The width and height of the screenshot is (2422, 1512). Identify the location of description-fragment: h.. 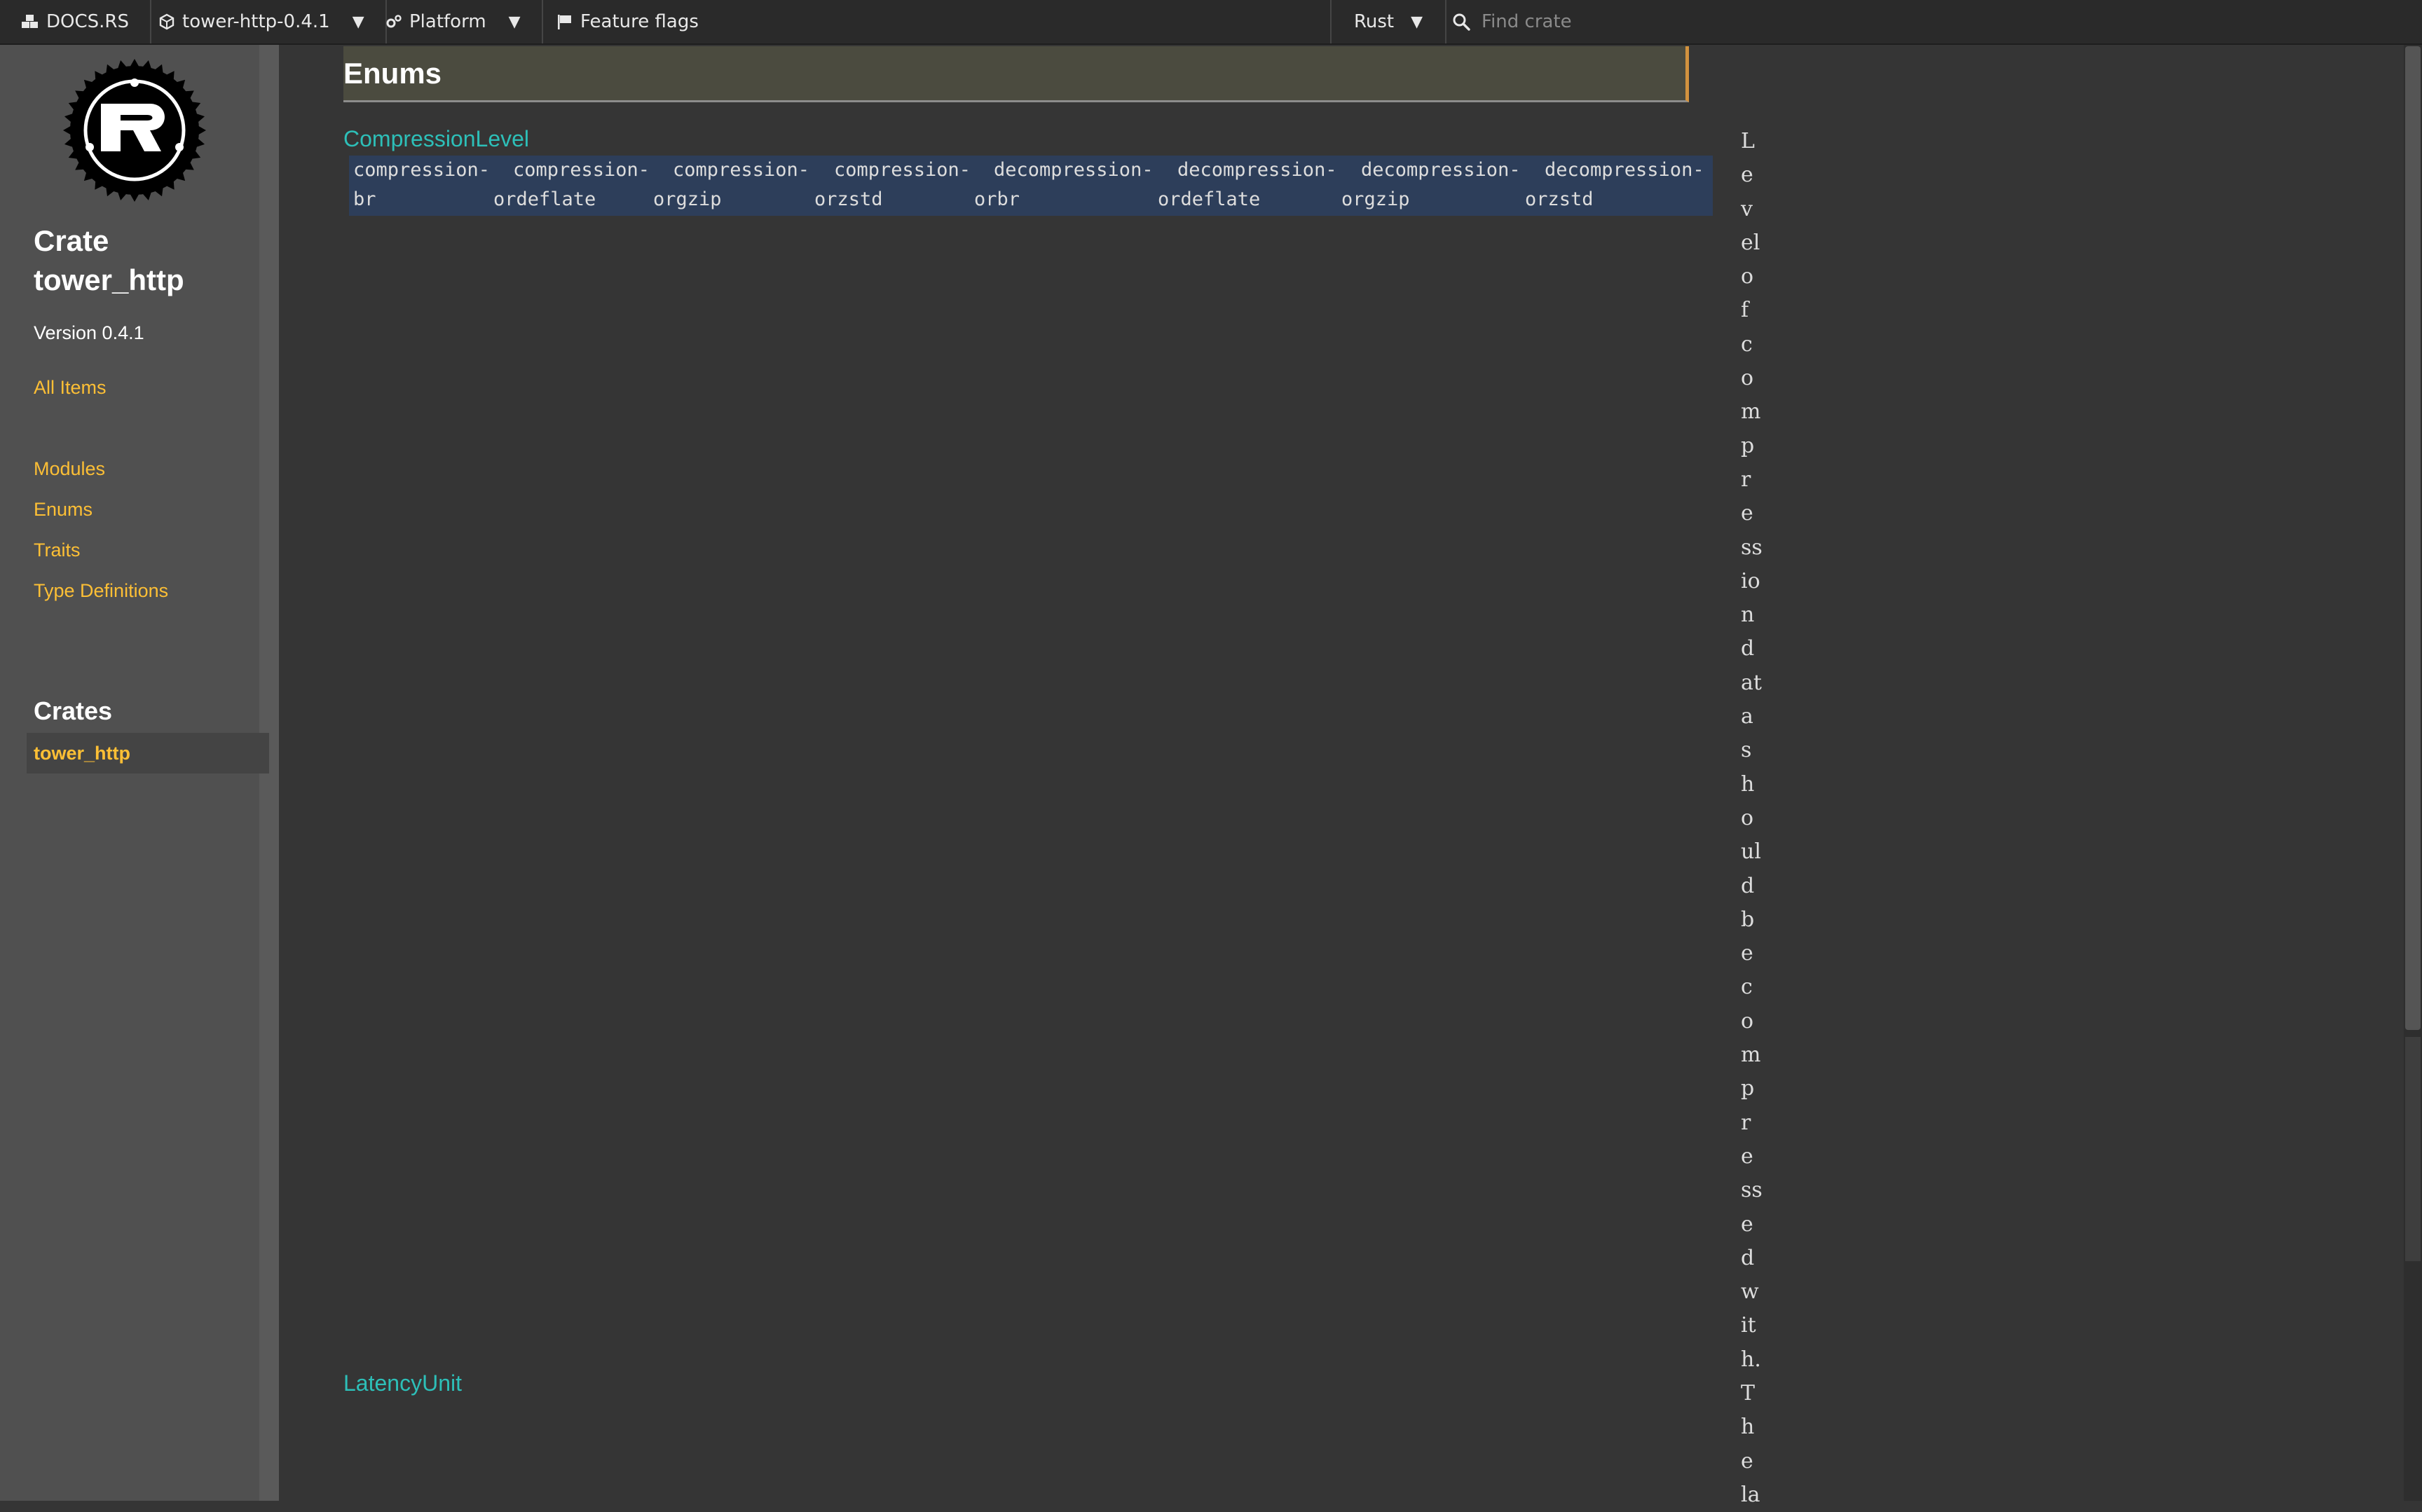
(1751, 1359).